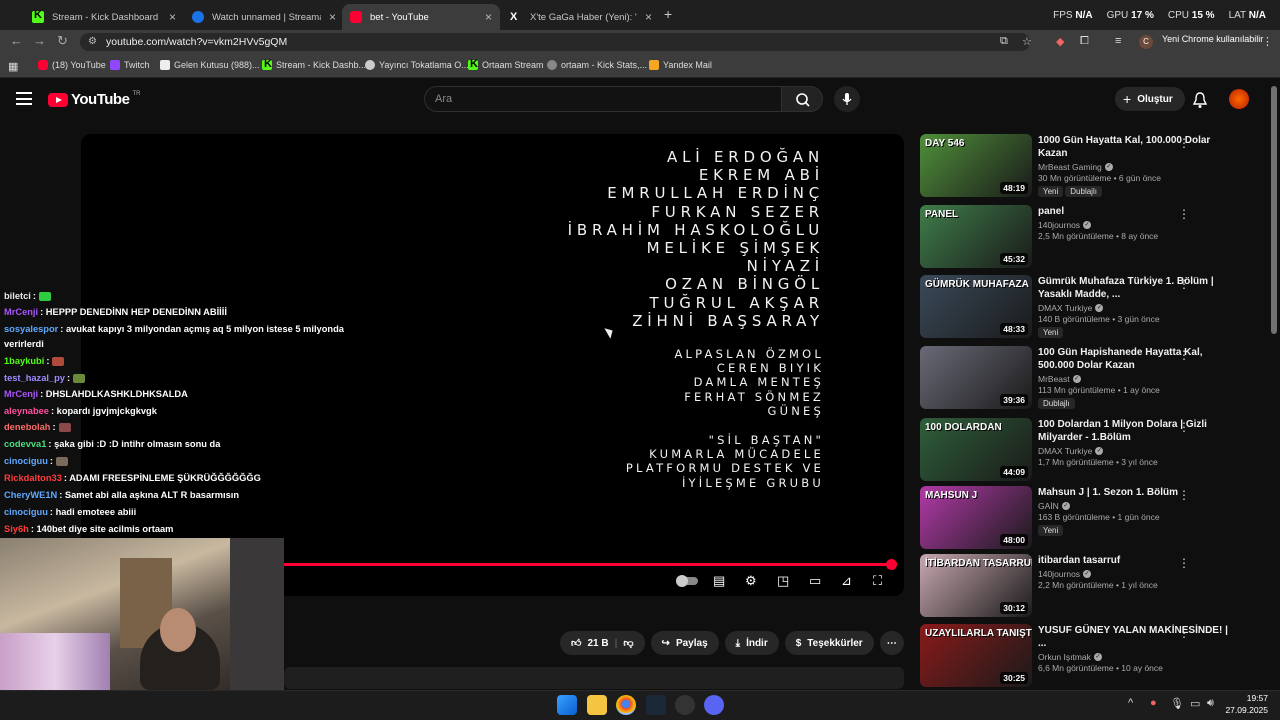  I want to click on extension-icon: ◆, so click(1060, 41).